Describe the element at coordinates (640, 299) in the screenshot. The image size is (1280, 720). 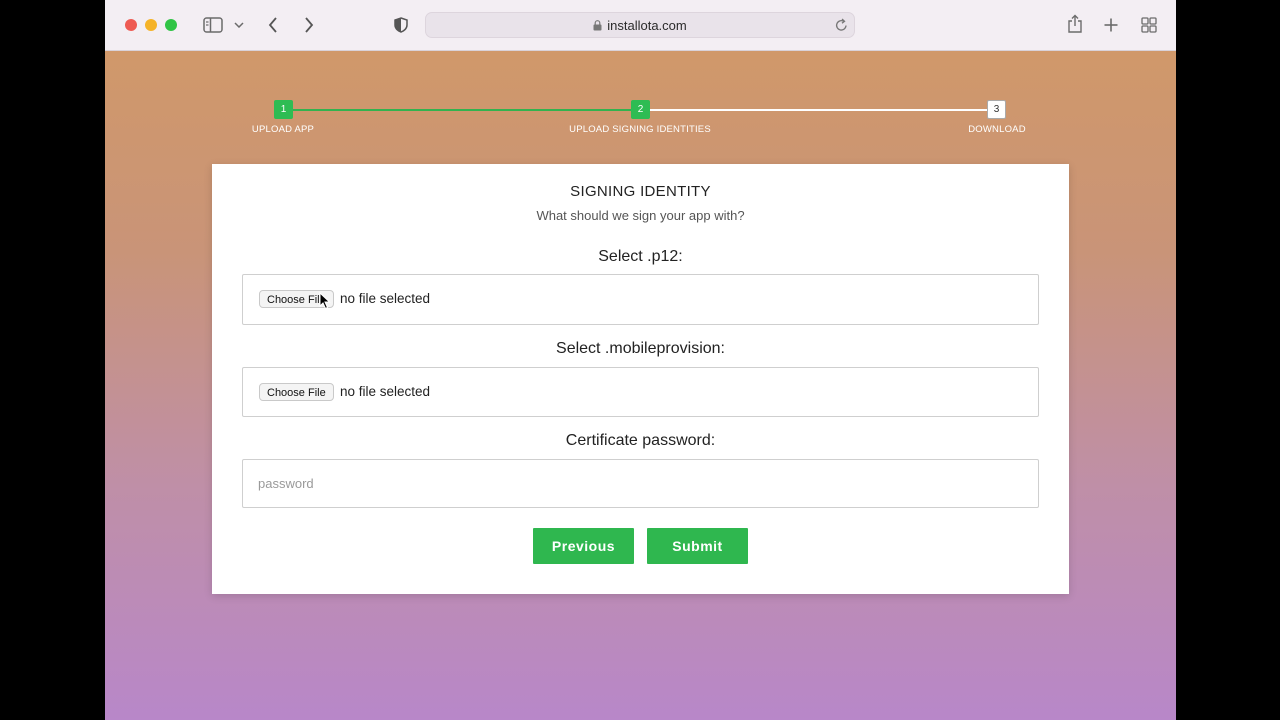
I see `p12-file-field: Choose File no file selected` at that location.